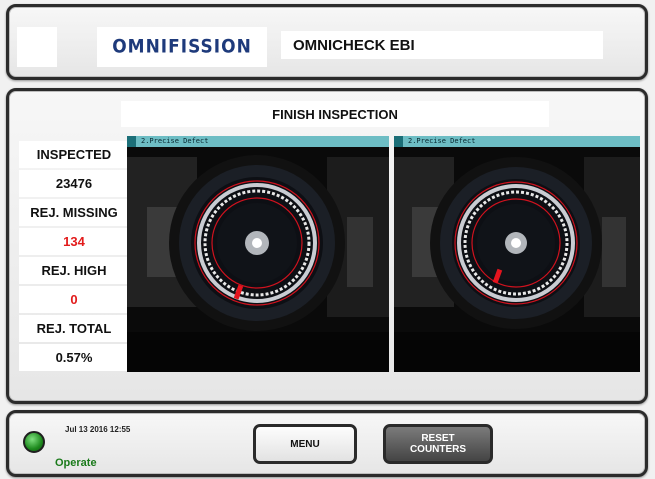  What do you see at coordinates (98, 429) in the screenshot?
I see `datetime: Jul 13 2016 12:55` at bounding box center [98, 429].